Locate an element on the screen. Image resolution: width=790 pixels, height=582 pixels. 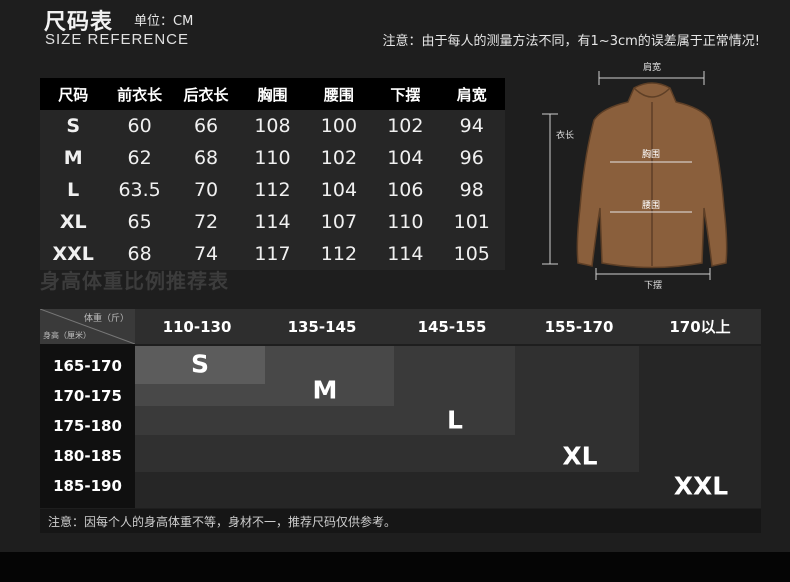
table-cell: 105 is located at coordinates (471, 254).